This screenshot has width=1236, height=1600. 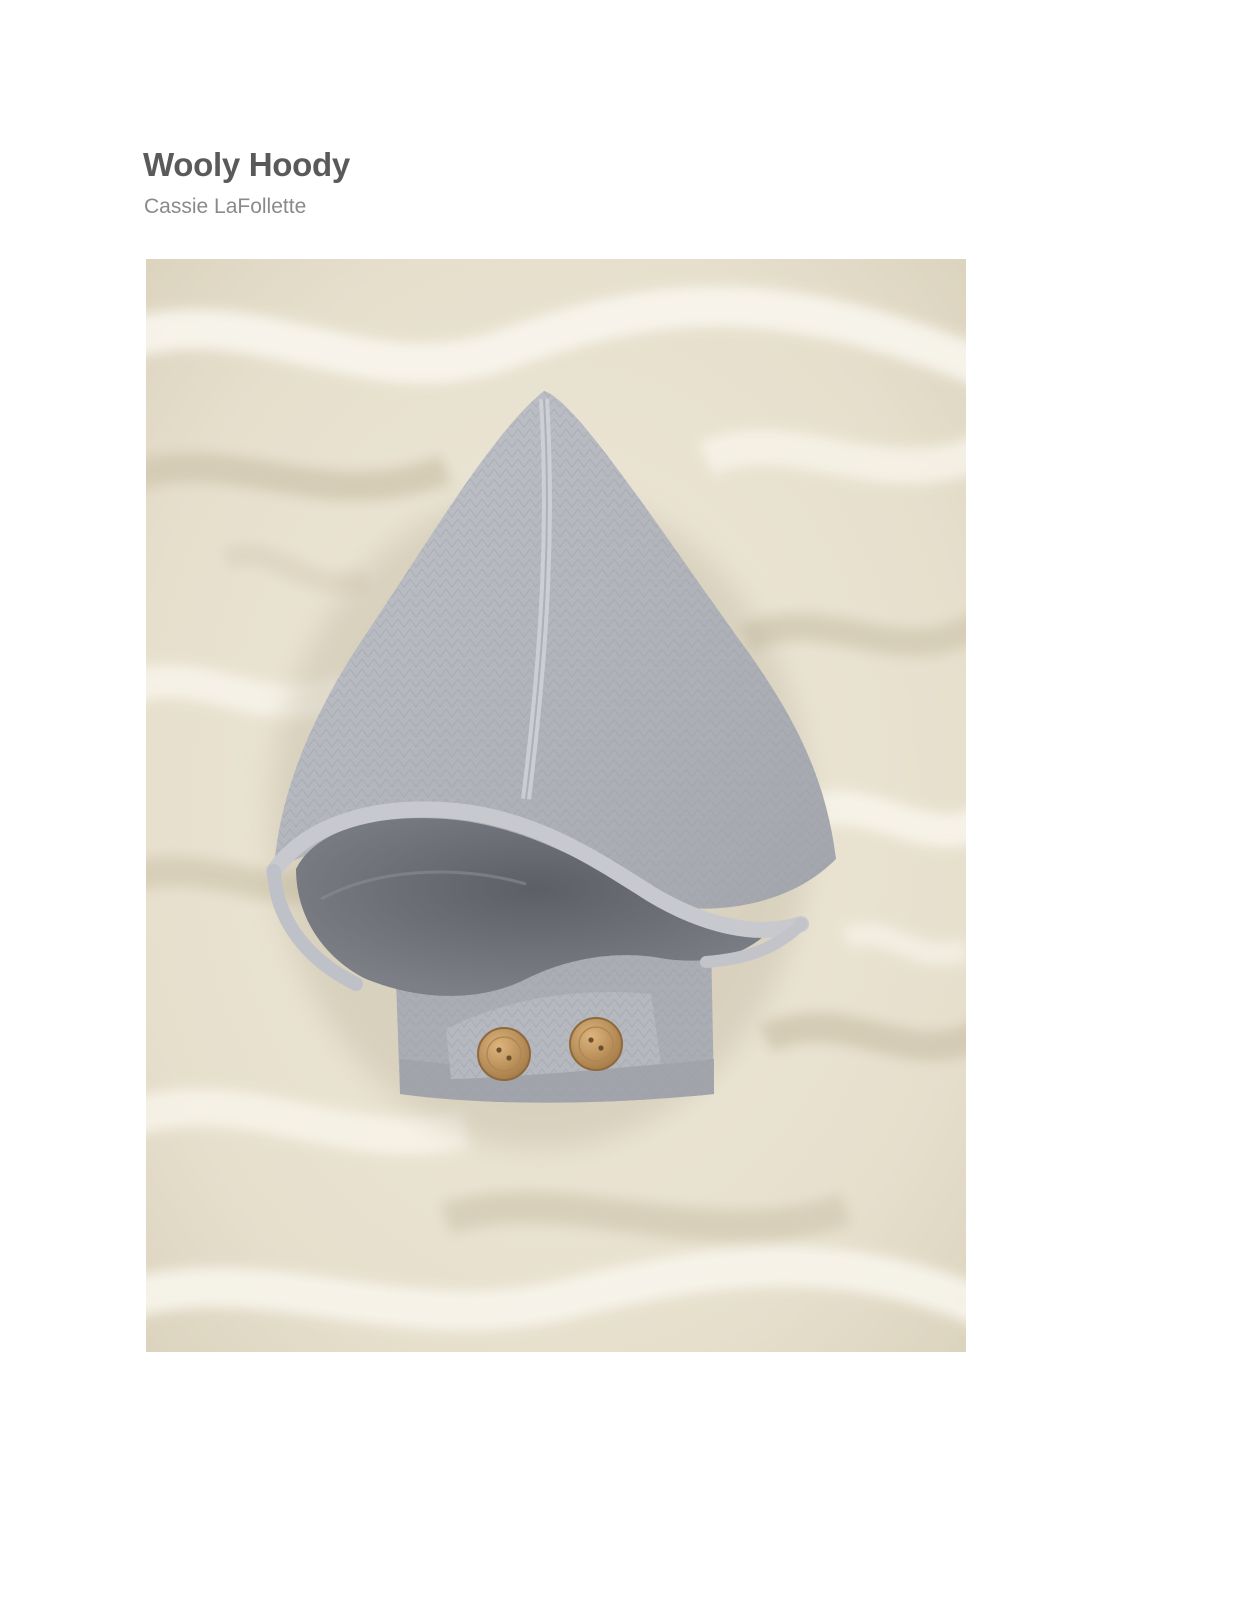 What do you see at coordinates (246, 164) in the screenshot?
I see `page-title: Wooly Hoody` at bounding box center [246, 164].